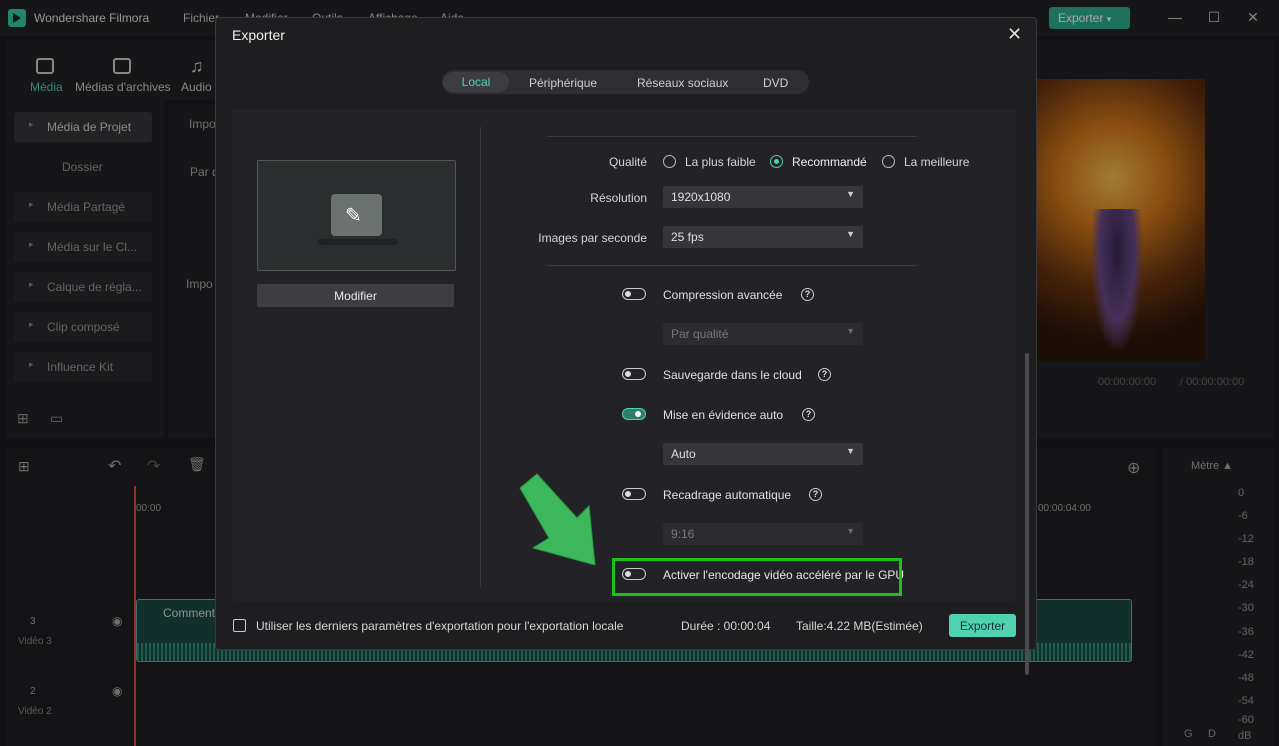 The width and height of the screenshot is (1279, 746). What do you see at coordinates (1027, 514) in the screenshot?
I see `settings-scrollbar` at bounding box center [1027, 514].